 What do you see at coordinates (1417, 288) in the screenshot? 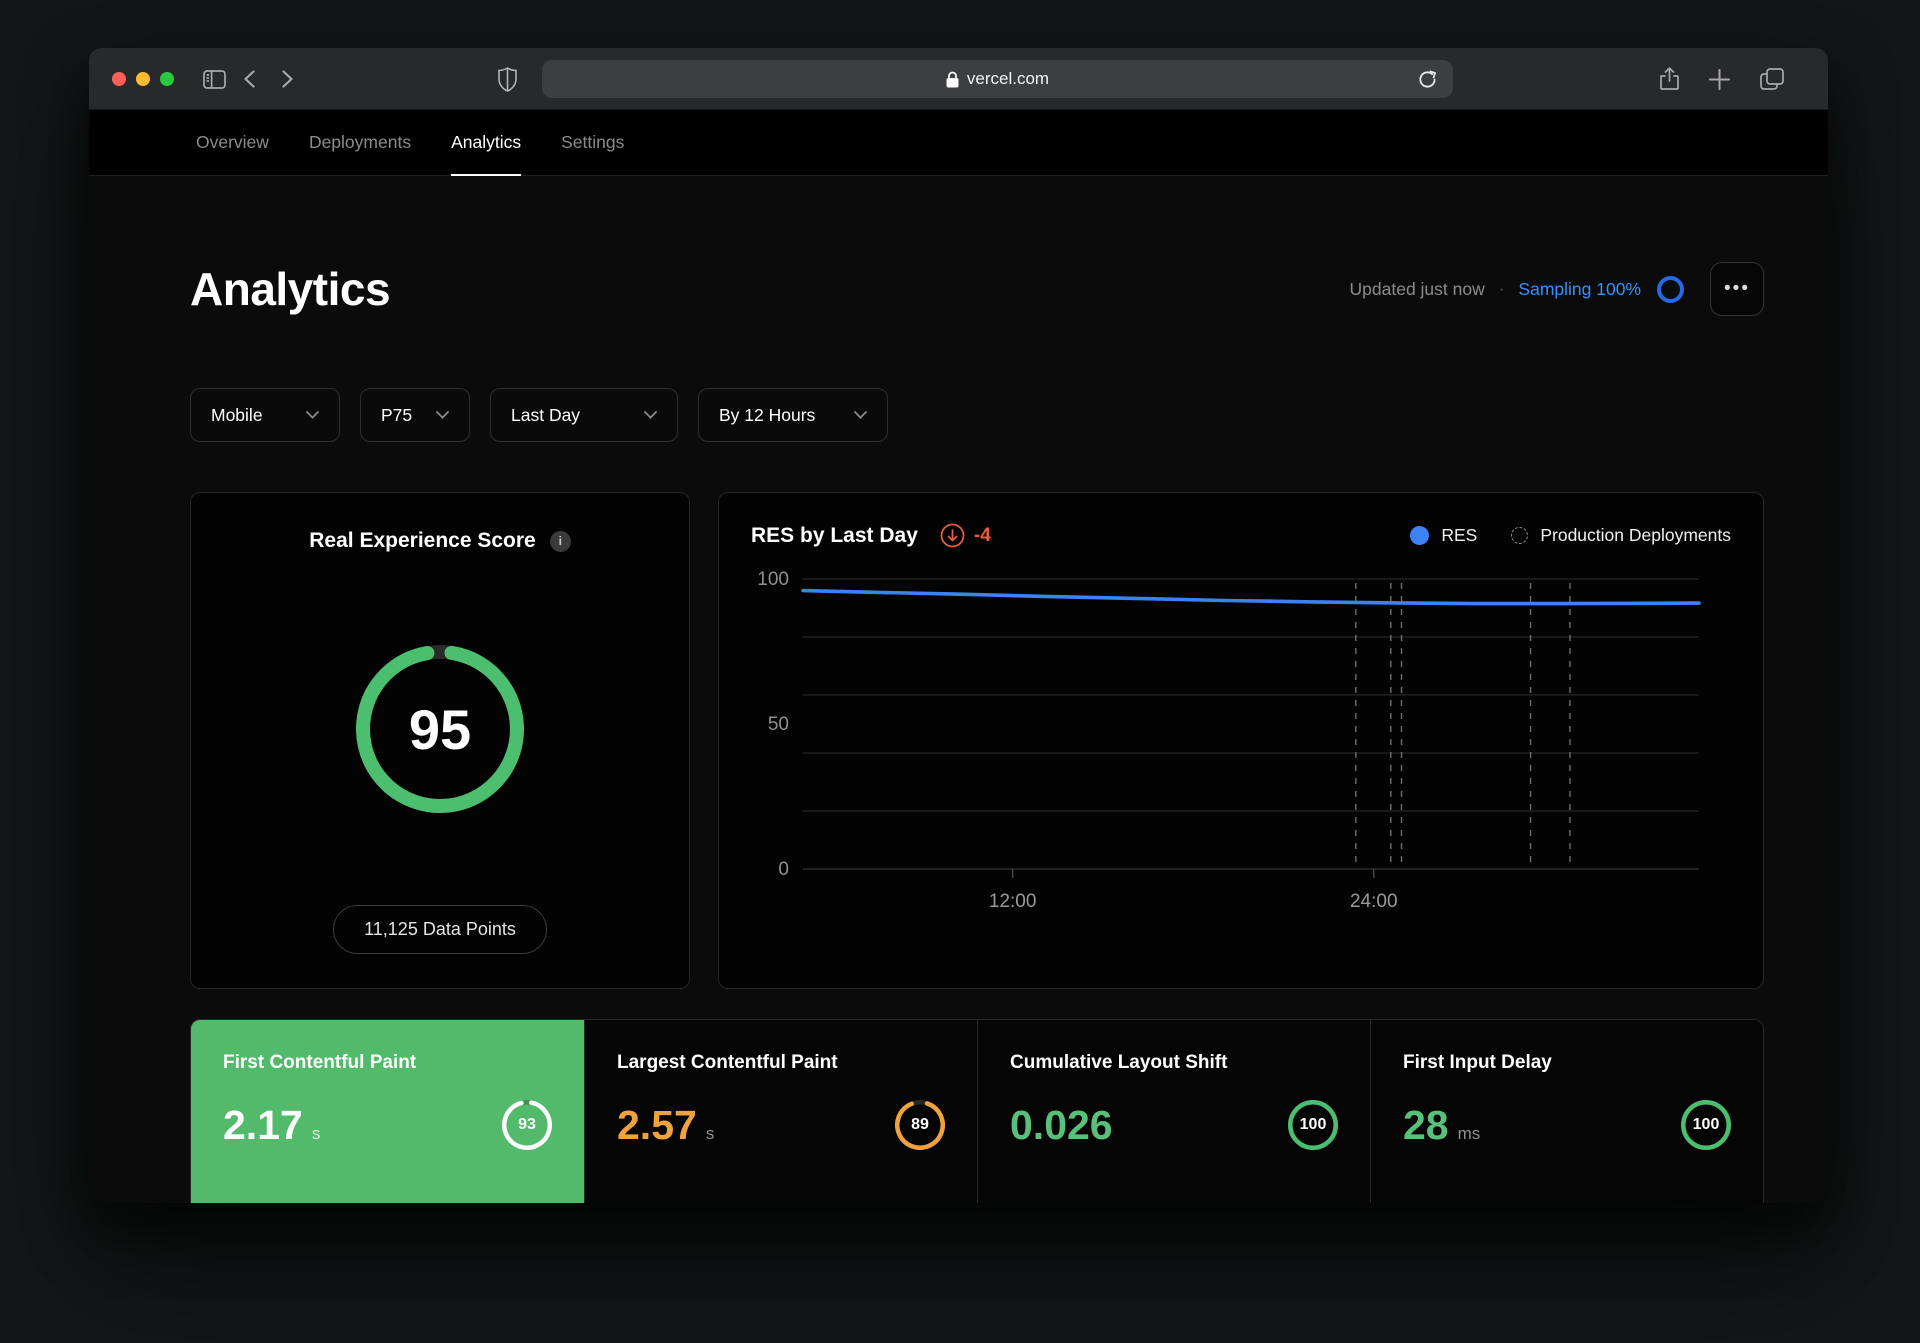
I see `updated-status: Updated just now` at bounding box center [1417, 288].